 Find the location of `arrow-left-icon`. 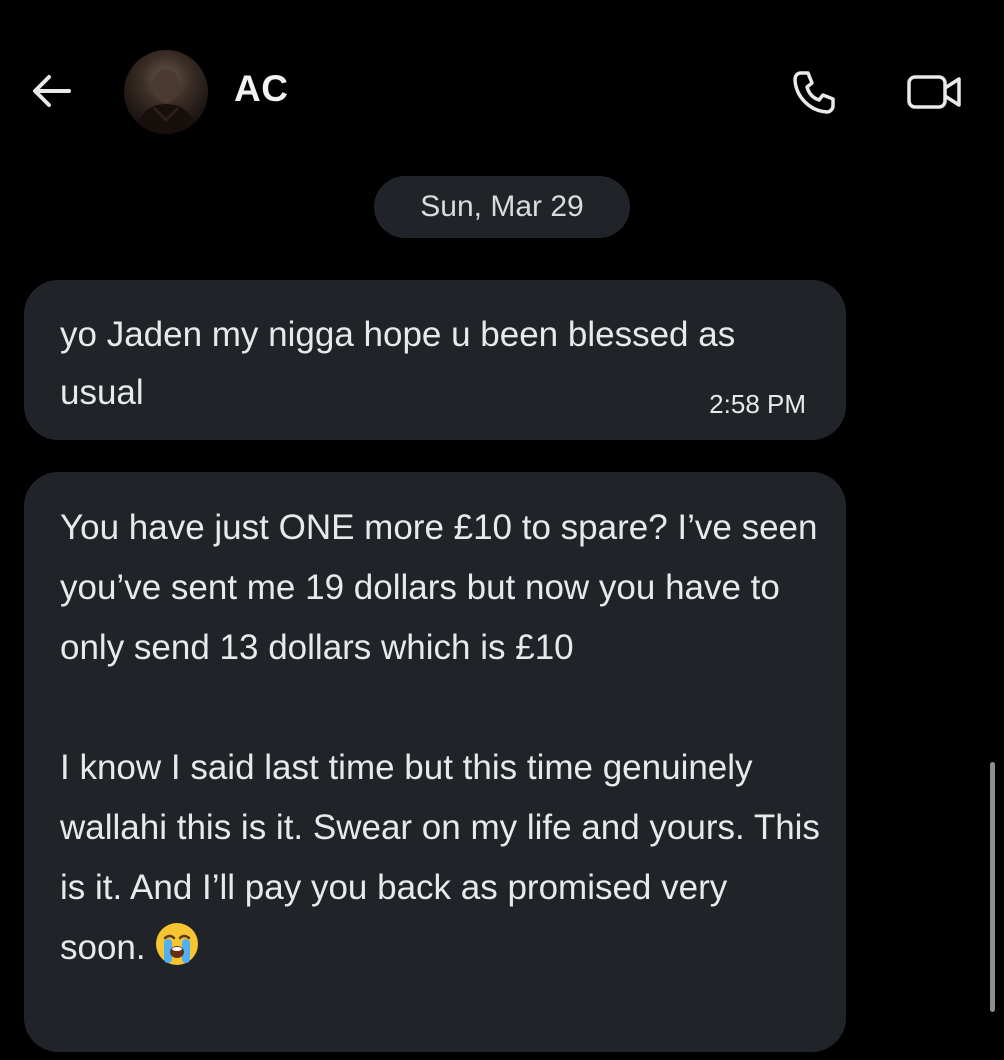

arrow-left-icon is located at coordinates (52, 91).